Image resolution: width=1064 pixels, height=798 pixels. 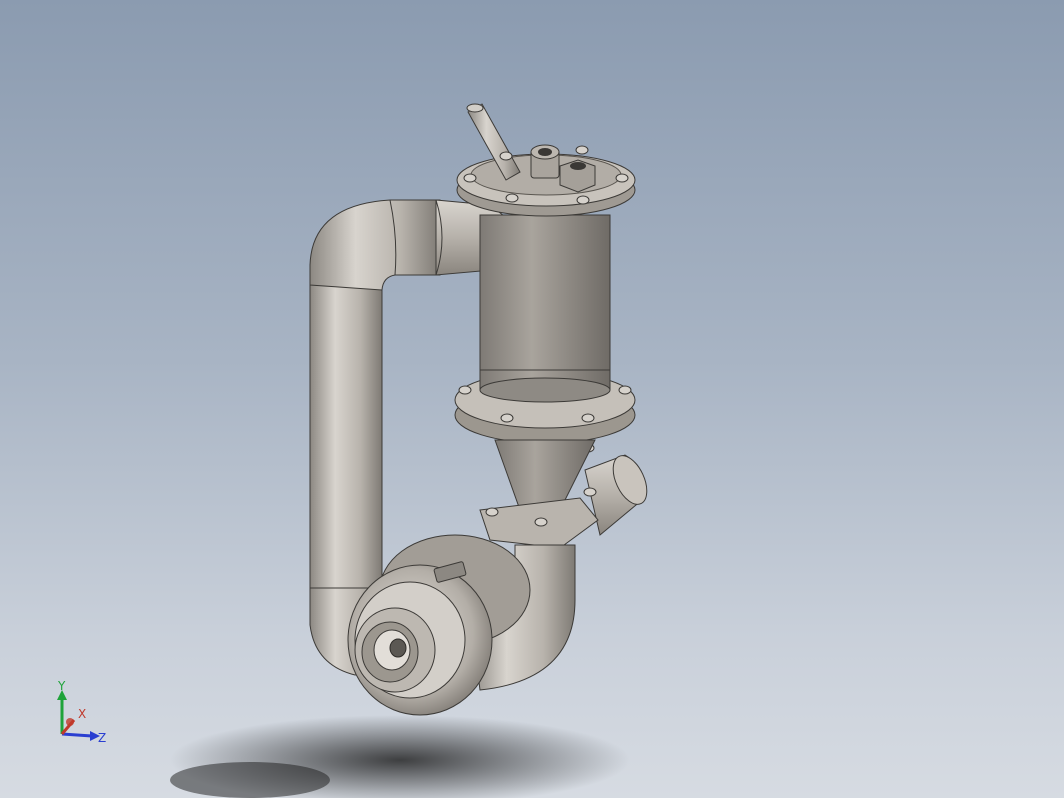 I want to click on axis-triad: Y X Z, so click(x=81, y=712).